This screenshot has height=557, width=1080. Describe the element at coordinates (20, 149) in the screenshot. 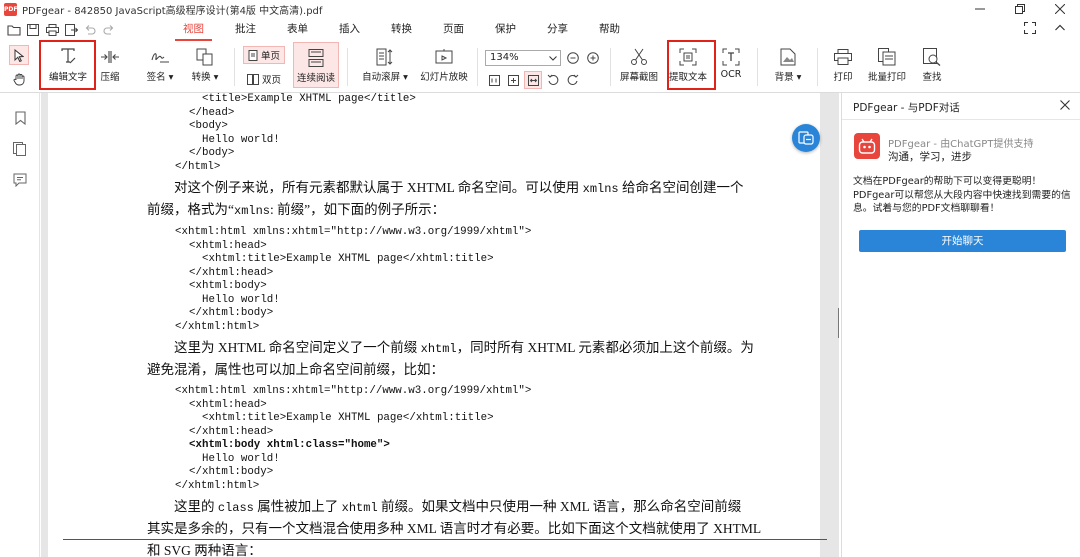

I see `thumbnails-button` at that location.